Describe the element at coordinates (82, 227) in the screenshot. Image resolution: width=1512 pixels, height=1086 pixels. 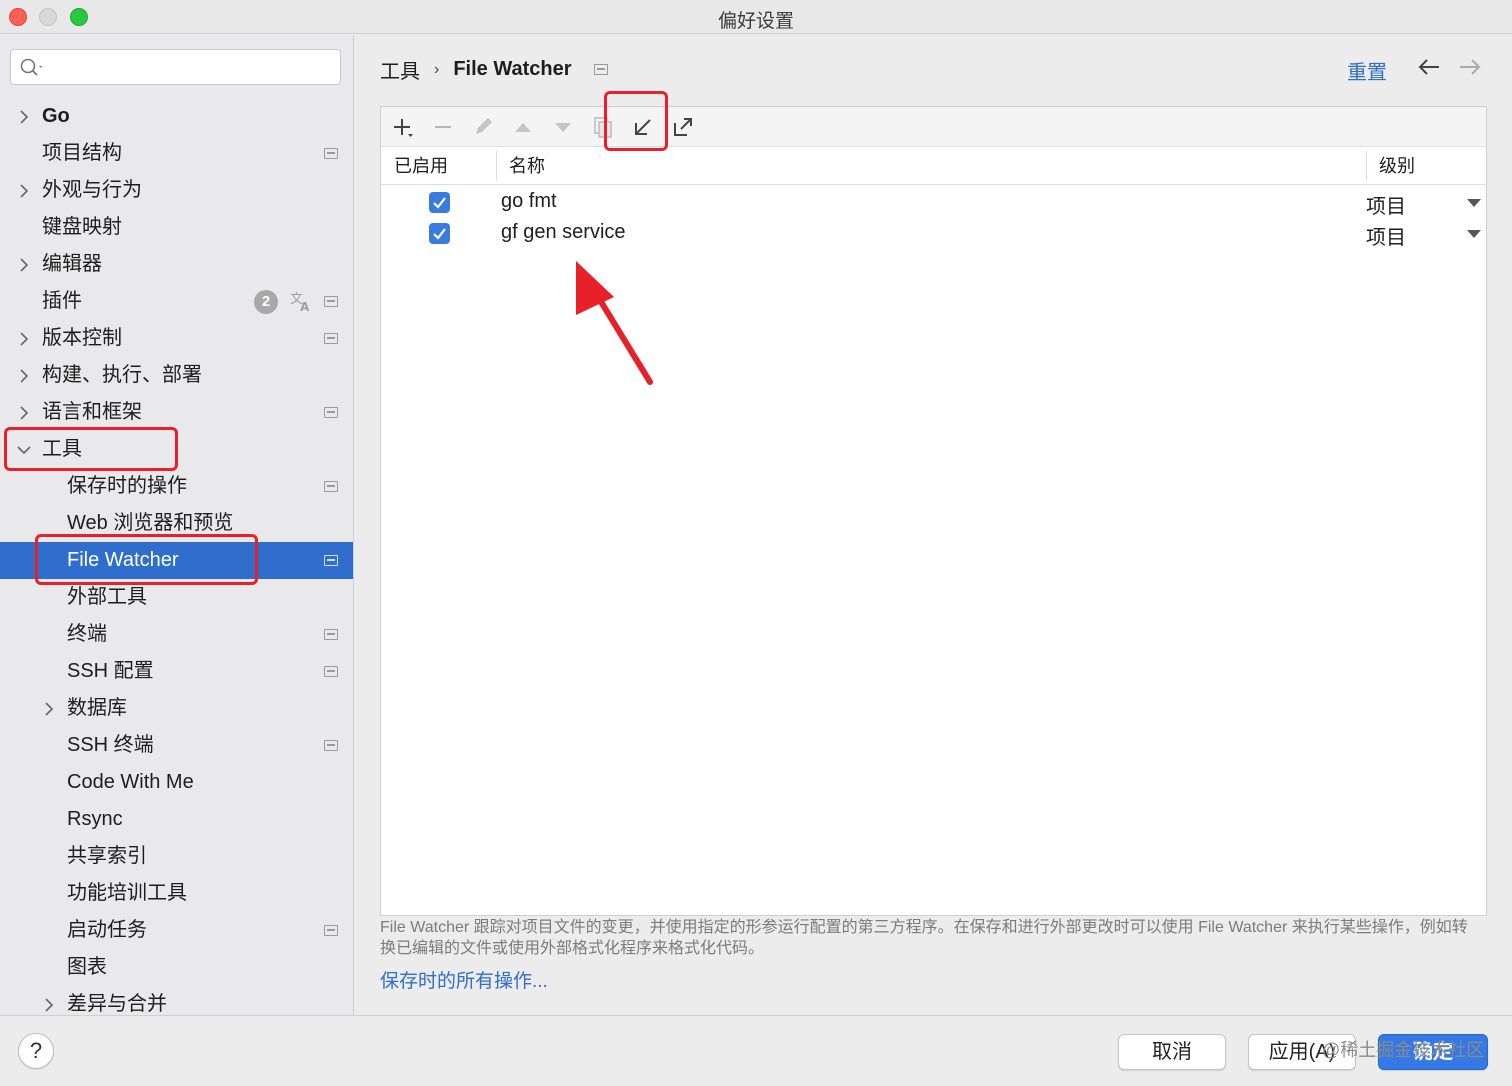
I see `tree-item-label: 键盘映射` at that location.